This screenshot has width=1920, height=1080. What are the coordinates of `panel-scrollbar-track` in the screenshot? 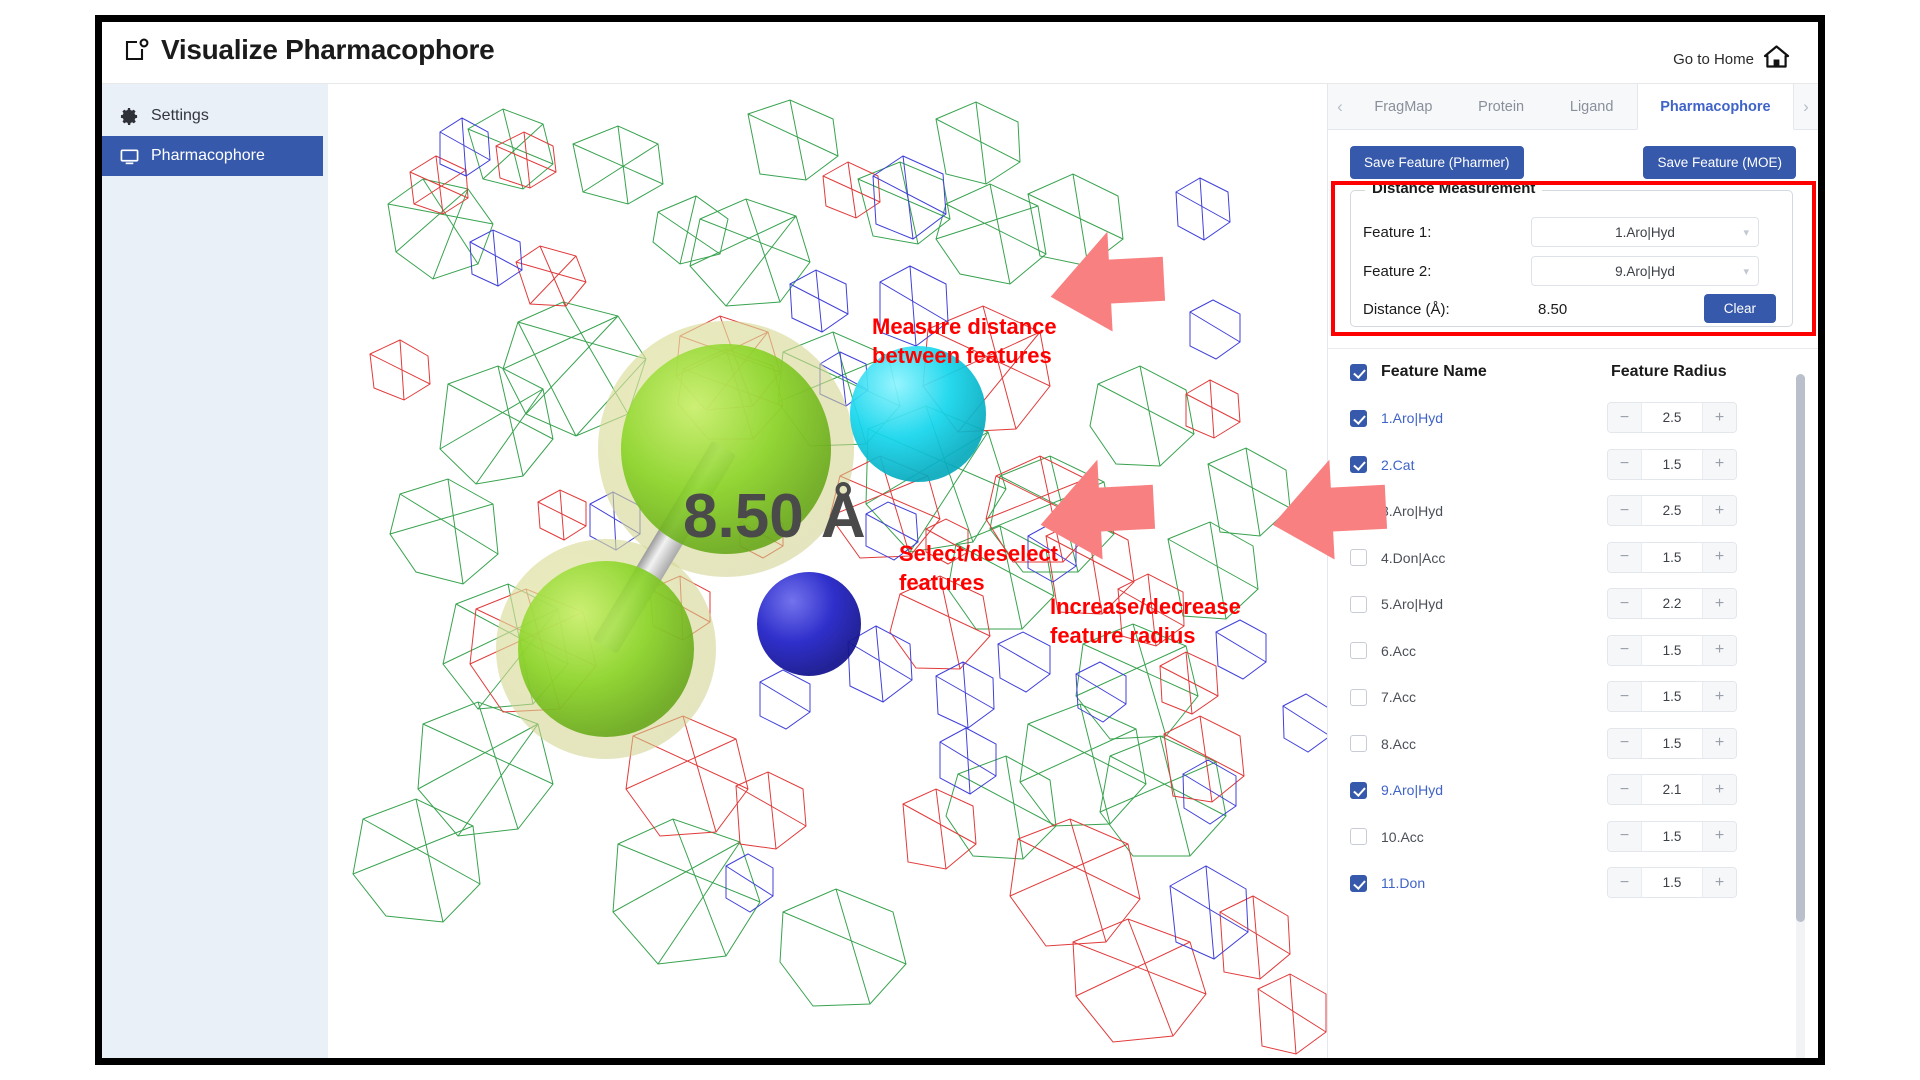 It's located at (1800, 716).